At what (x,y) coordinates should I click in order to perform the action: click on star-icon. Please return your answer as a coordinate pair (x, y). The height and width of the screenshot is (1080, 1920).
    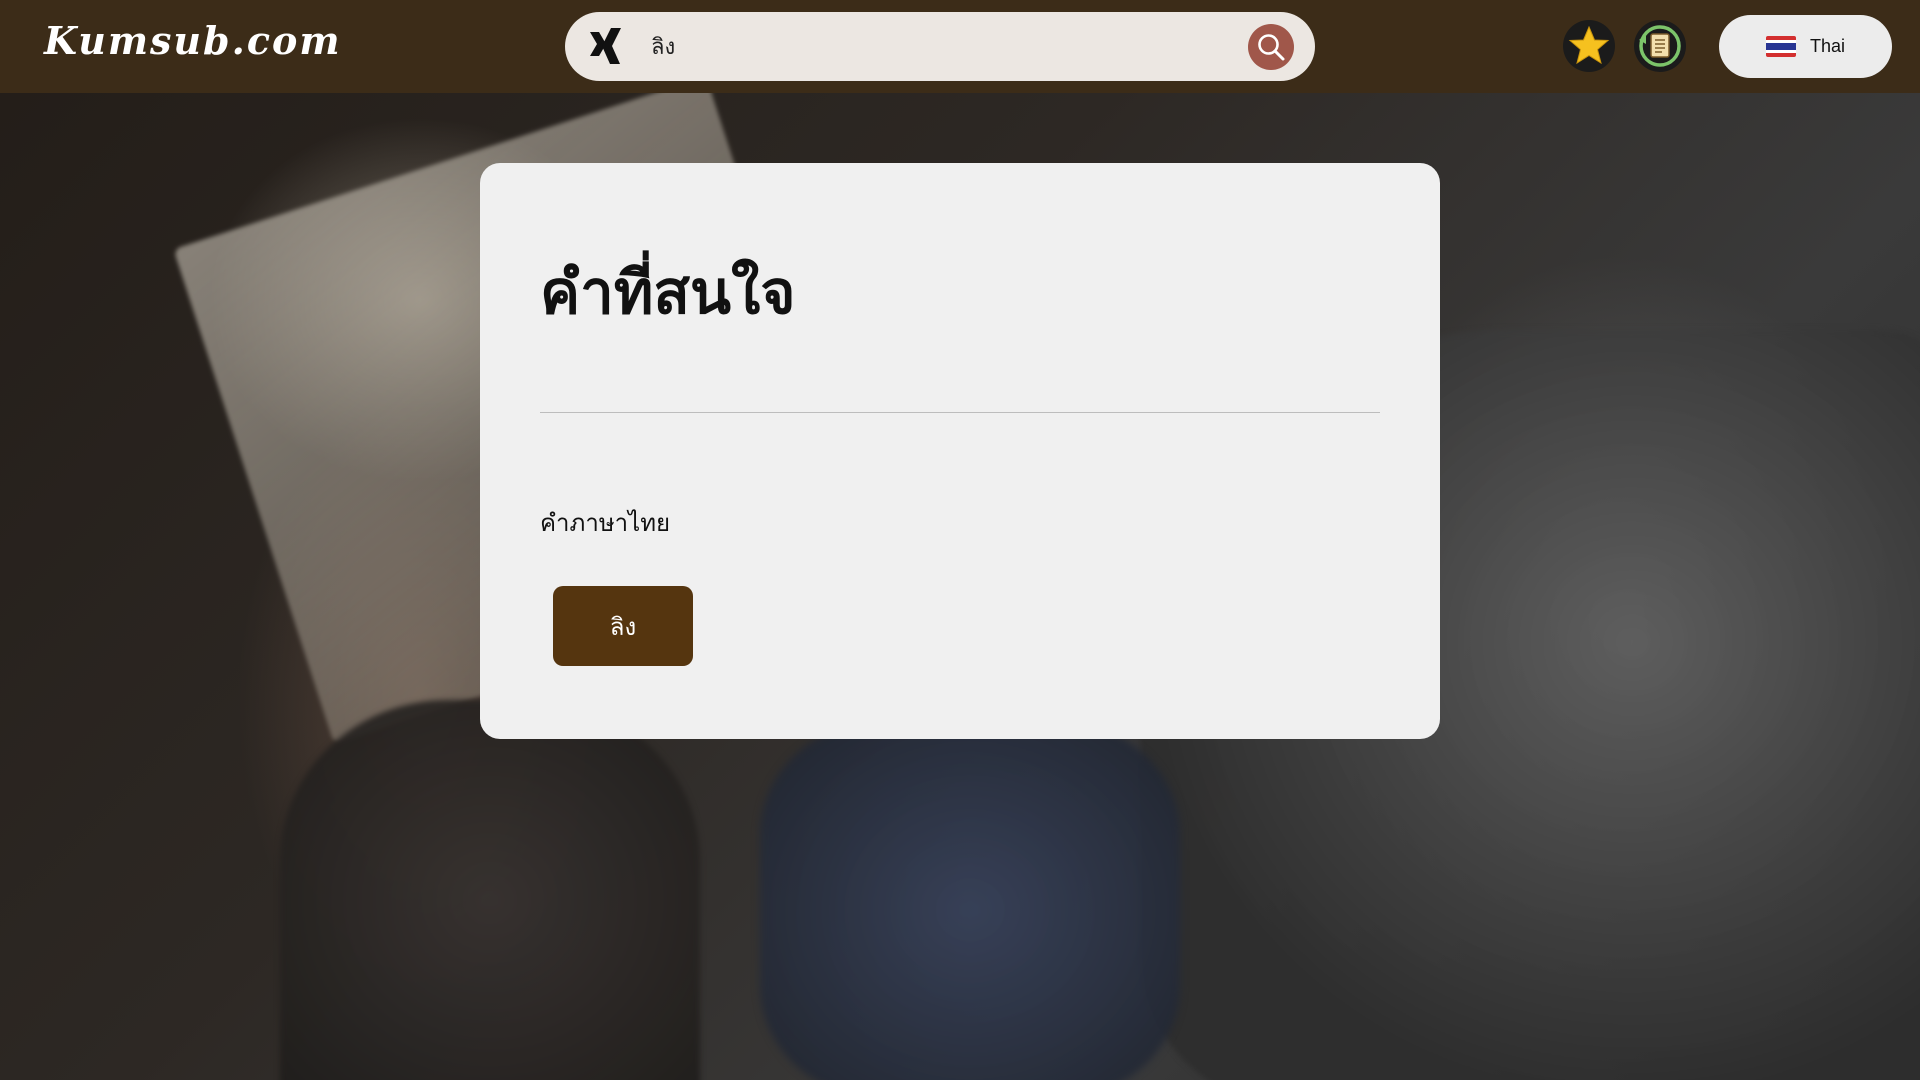
    Looking at the image, I should click on (1589, 45).